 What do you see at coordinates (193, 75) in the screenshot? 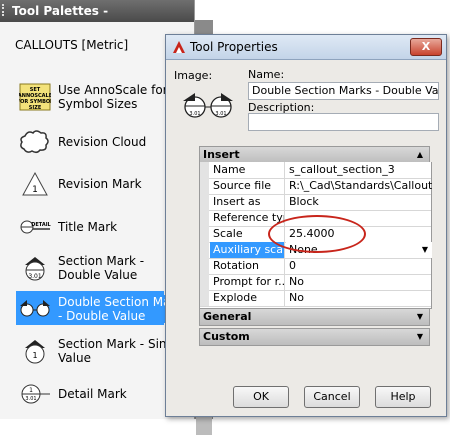
I see `image-label: Image:` at bounding box center [193, 75].